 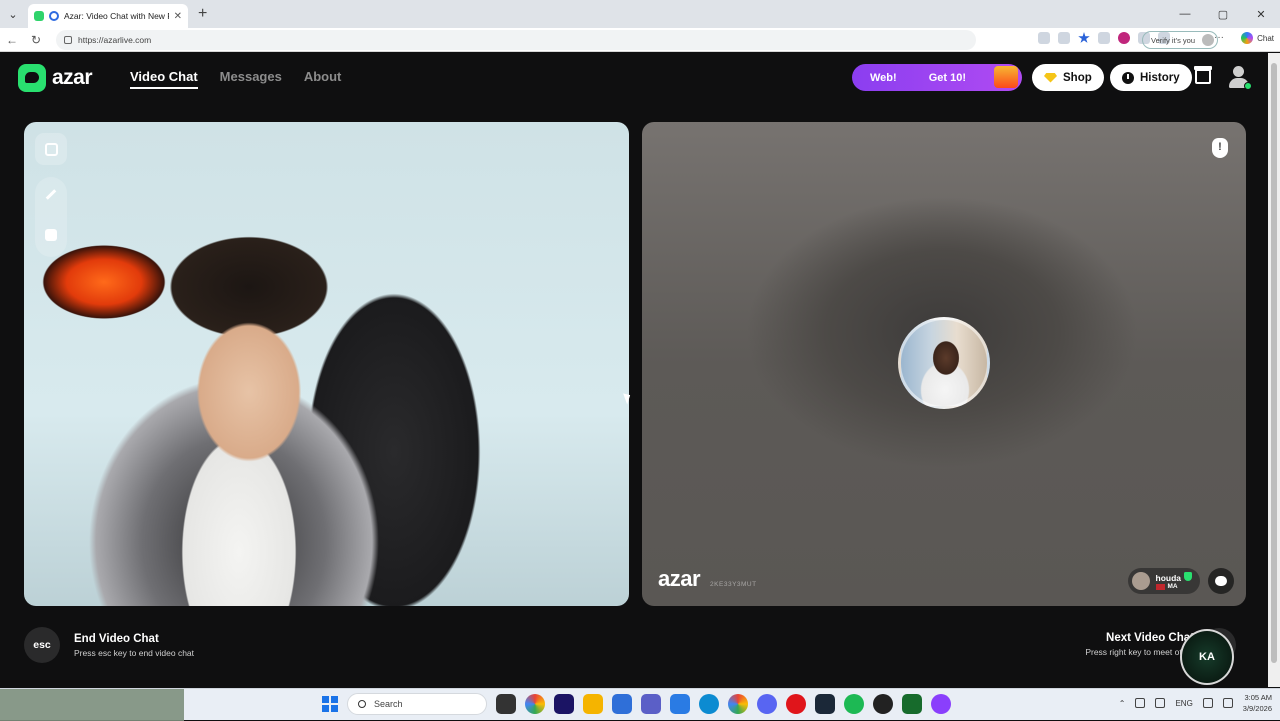 What do you see at coordinates (51, 195) in the screenshot?
I see `magic-wand-icon` at bounding box center [51, 195].